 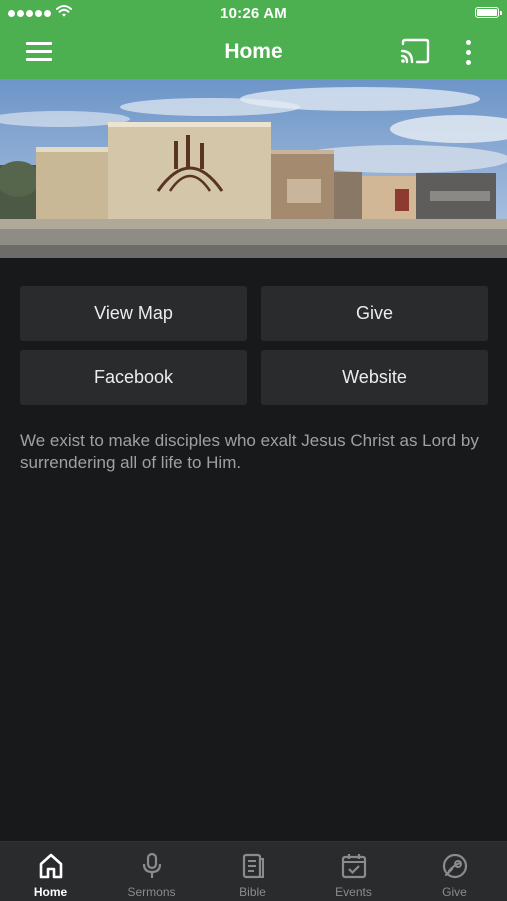 What do you see at coordinates (454, 892) in the screenshot?
I see `tab-label-give: Give` at bounding box center [454, 892].